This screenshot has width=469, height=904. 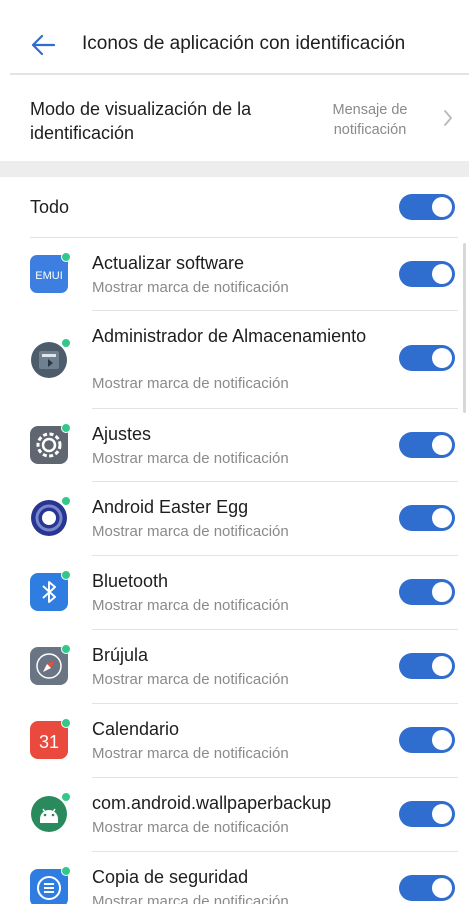 What do you see at coordinates (50, 516) in the screenshot?
I see `easter-egg-icon` at bounding box center [50, 516].